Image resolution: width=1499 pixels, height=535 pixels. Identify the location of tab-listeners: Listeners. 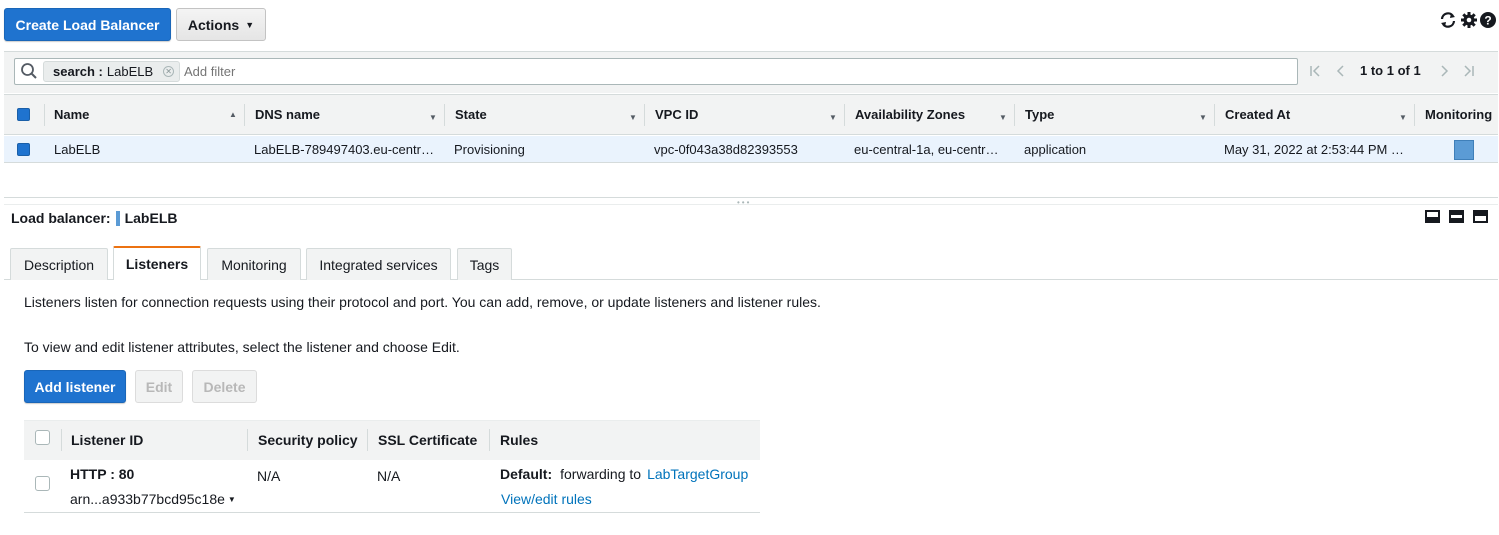
(157, 263).